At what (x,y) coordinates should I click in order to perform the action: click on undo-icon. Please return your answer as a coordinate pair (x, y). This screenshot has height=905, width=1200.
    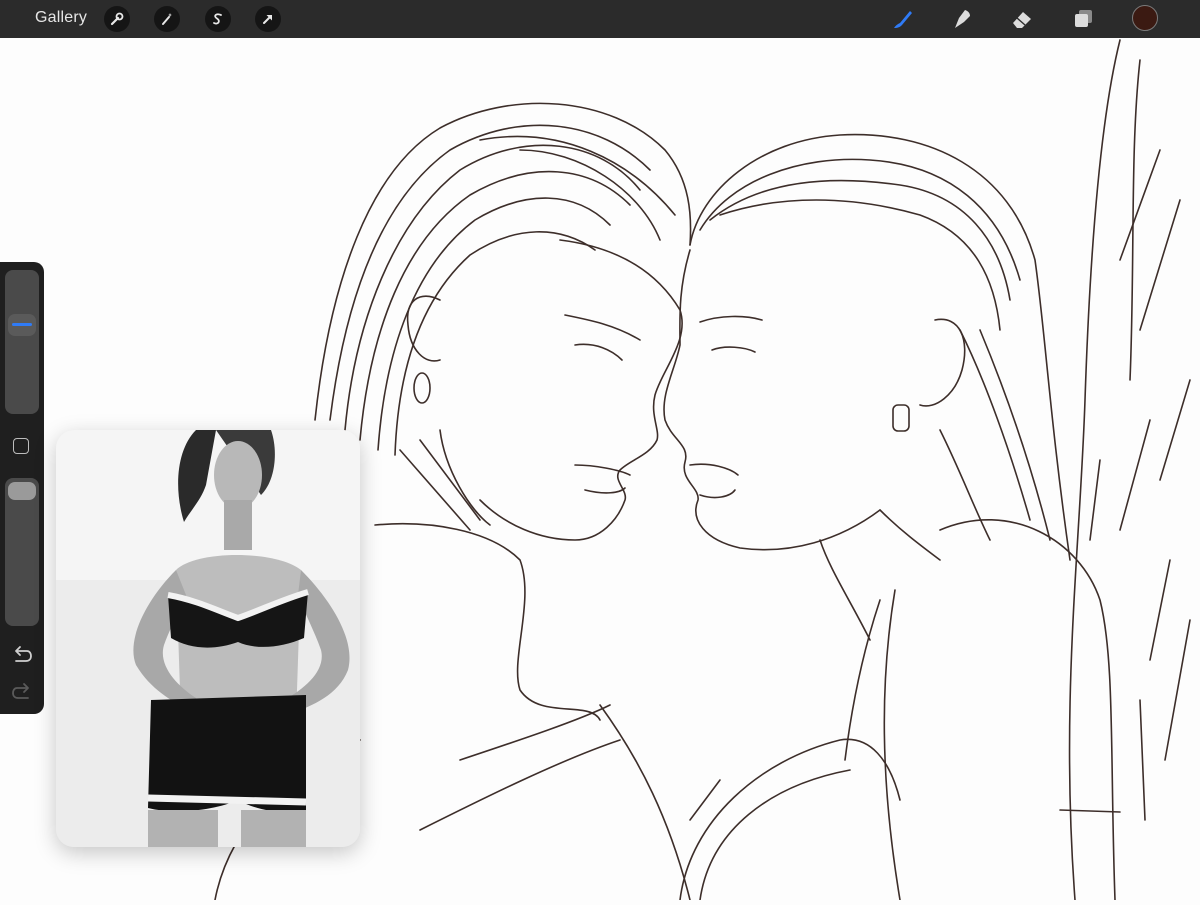
    Looking at the image, I should click on (22, 655).